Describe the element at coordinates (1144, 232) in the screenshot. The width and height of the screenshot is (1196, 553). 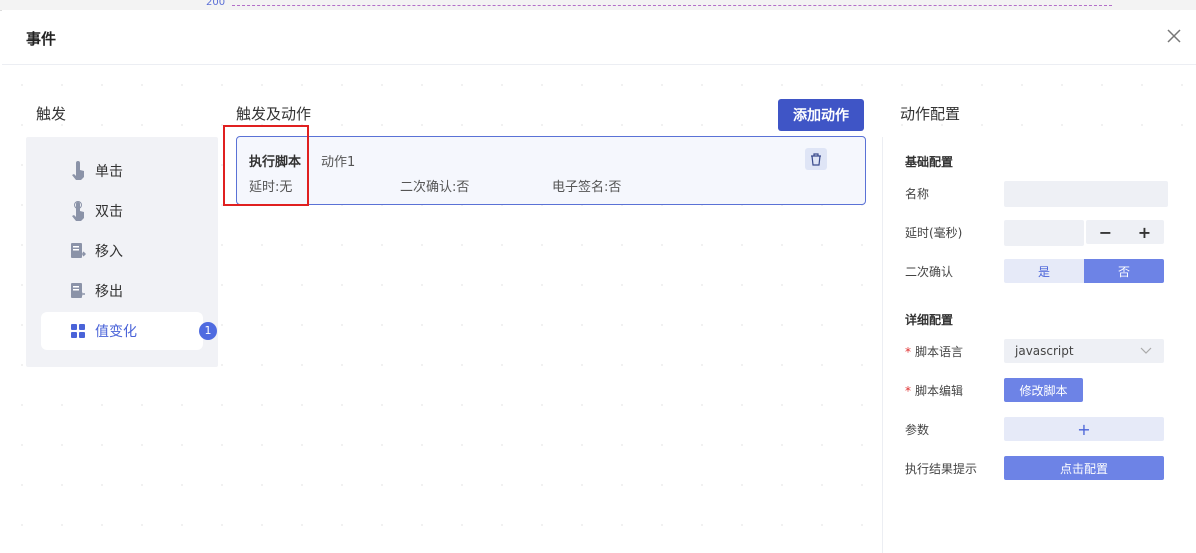
I see `stepper-plus-button: +` at that location.